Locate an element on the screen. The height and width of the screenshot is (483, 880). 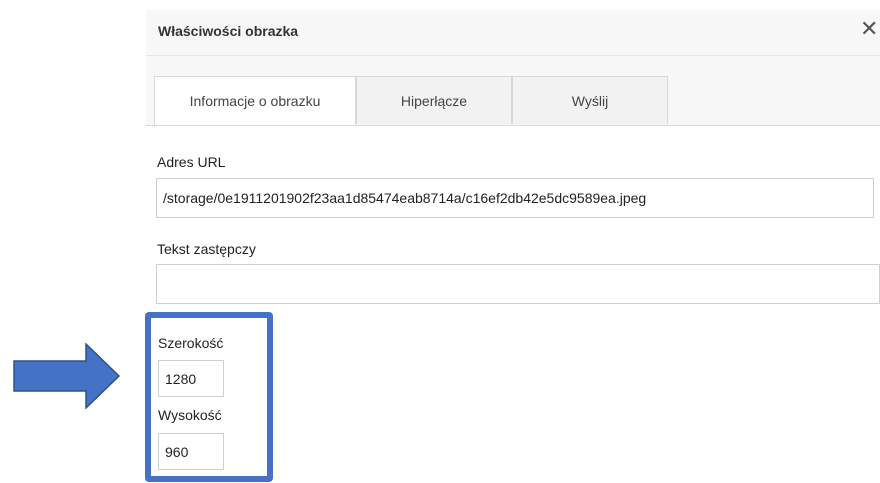
url-label: Adres URL is located at coordinates (191, 162).